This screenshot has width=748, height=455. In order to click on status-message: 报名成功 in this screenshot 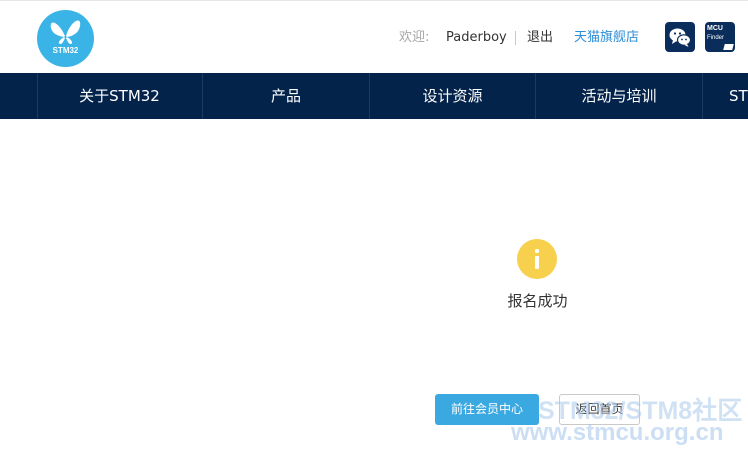, I will do `click(537, 301)`.